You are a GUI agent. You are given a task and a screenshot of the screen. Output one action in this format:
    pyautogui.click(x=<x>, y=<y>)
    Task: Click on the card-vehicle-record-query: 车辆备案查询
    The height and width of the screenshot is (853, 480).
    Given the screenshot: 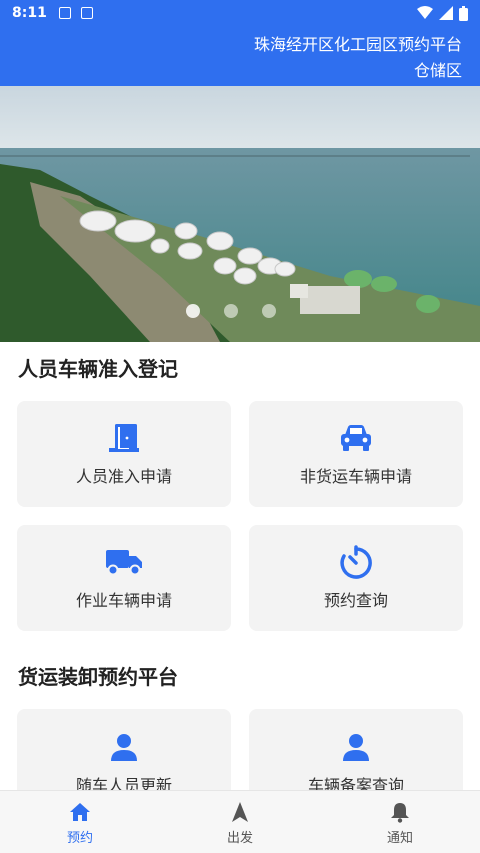 What is the action you would take?
    pyautogui.click(x=356, y=754)
    